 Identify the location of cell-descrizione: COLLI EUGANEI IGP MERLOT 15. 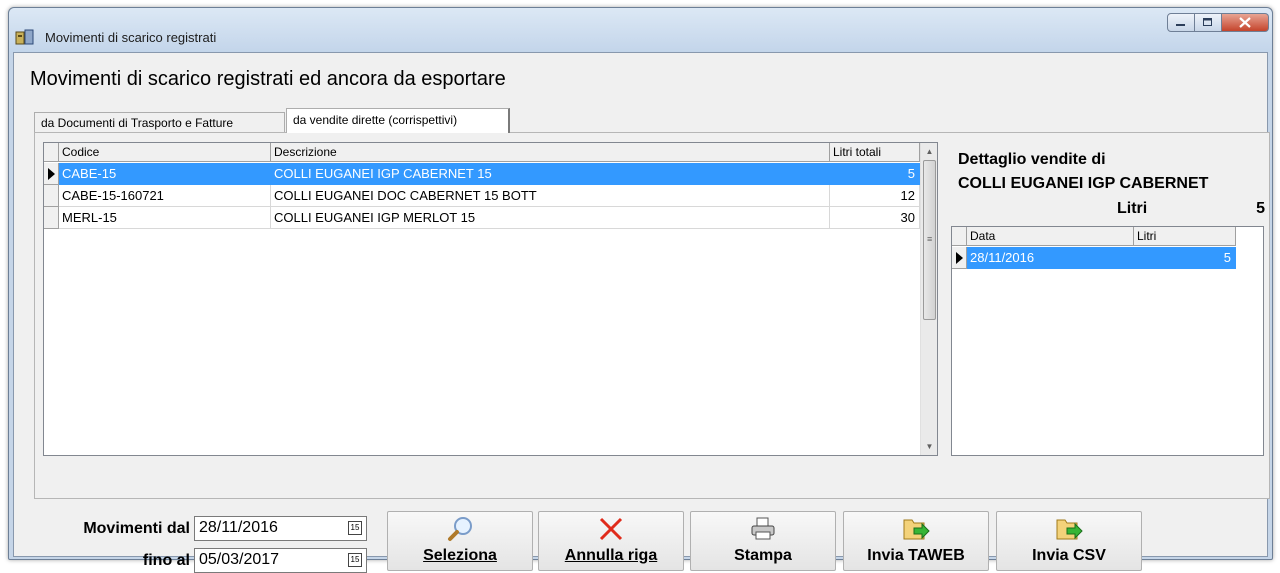
(550, 218).